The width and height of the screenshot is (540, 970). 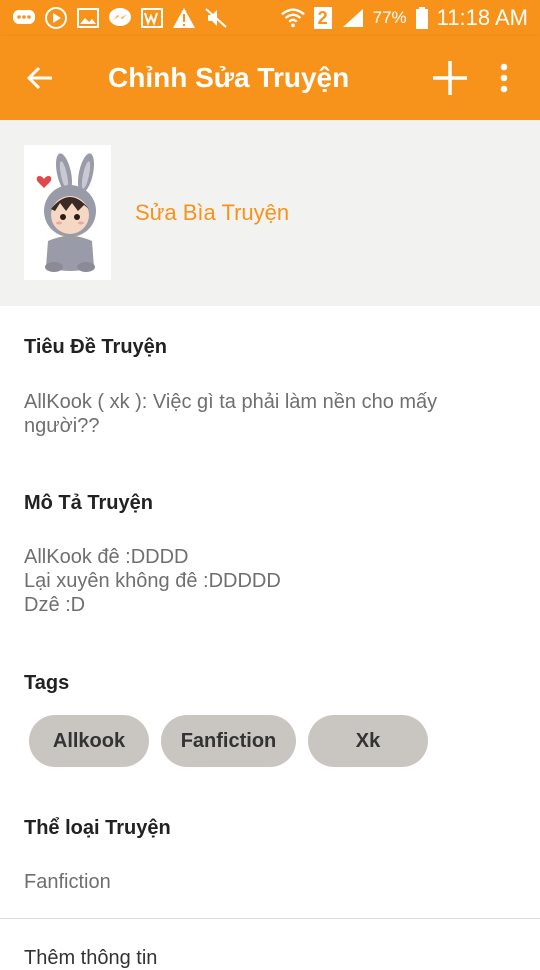 I want to click on divider, so click(x=270, y=918).